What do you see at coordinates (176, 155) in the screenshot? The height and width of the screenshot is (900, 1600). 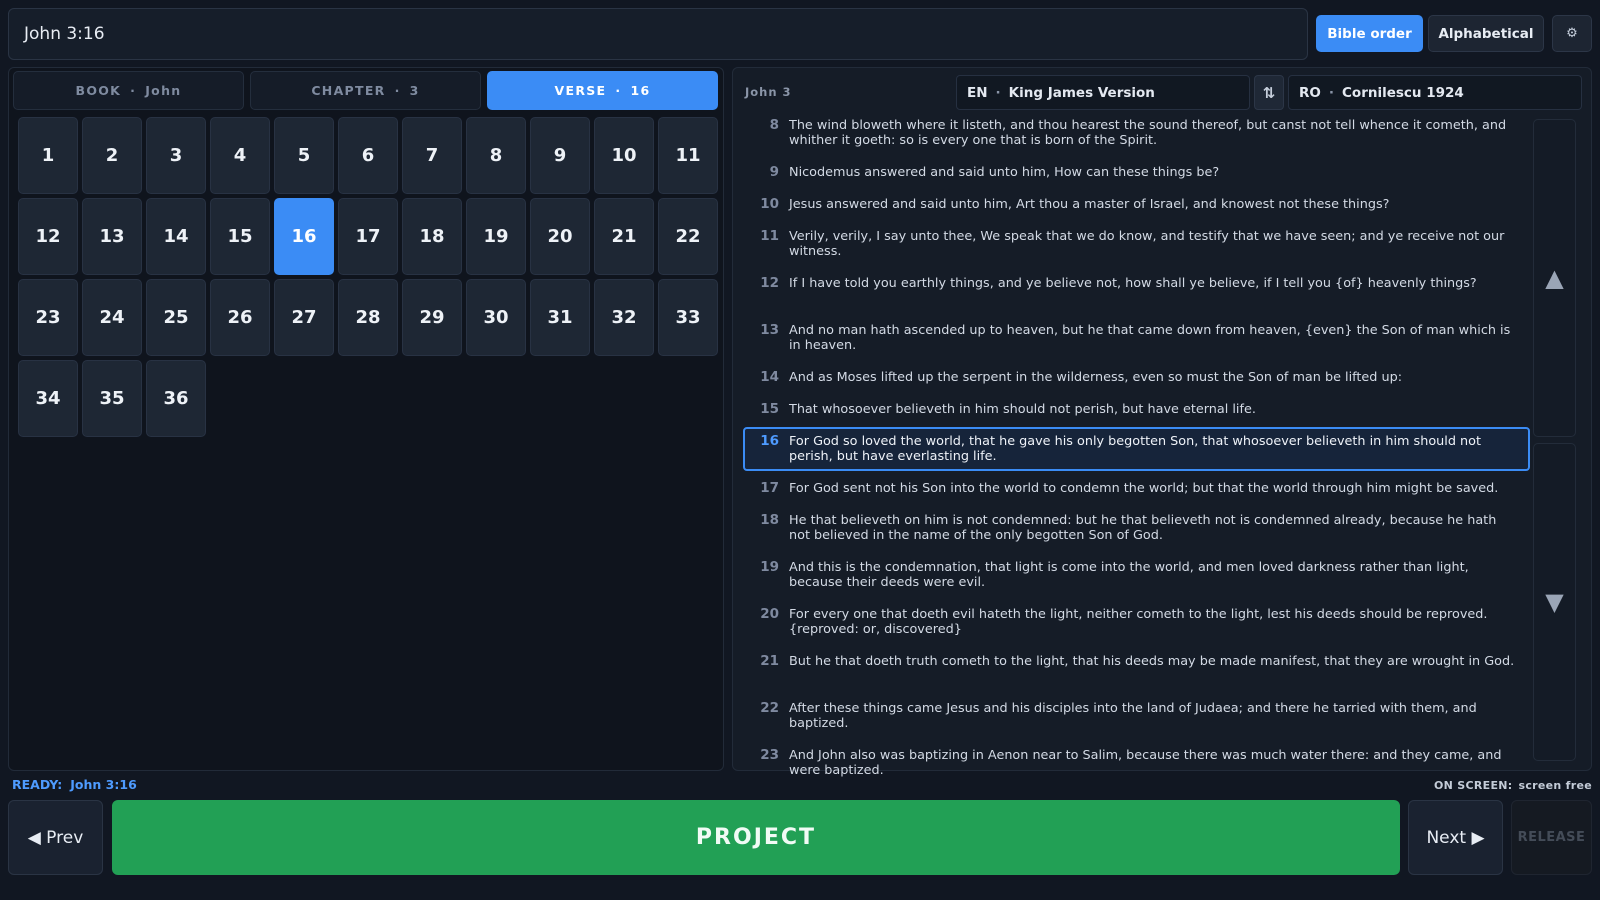 I see `verse-number-button: 3` at bounding box center [176, 155].